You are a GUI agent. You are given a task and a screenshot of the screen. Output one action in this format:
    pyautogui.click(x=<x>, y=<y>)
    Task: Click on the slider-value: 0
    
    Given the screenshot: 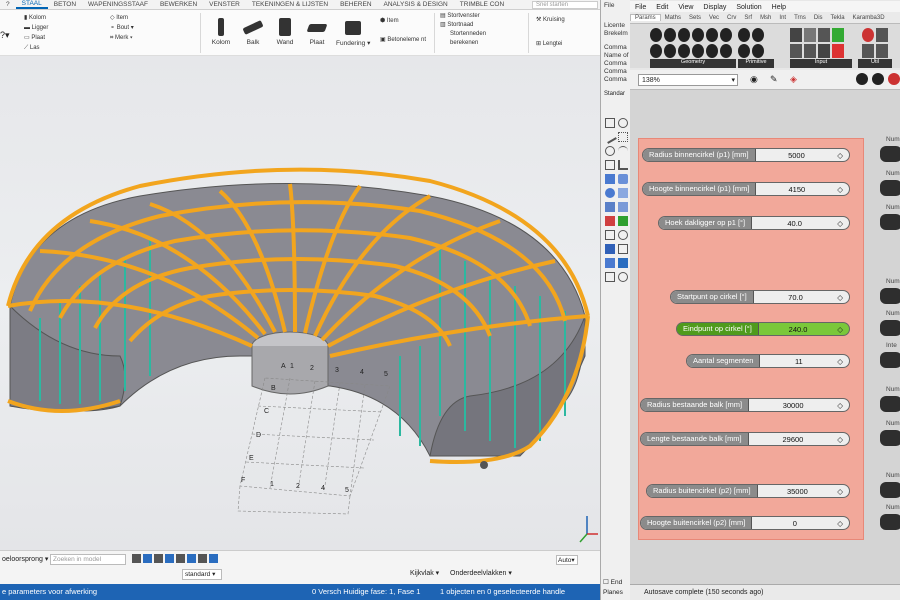 What is the action you would take?
    pyautogui.click(x=794, y=523)
    